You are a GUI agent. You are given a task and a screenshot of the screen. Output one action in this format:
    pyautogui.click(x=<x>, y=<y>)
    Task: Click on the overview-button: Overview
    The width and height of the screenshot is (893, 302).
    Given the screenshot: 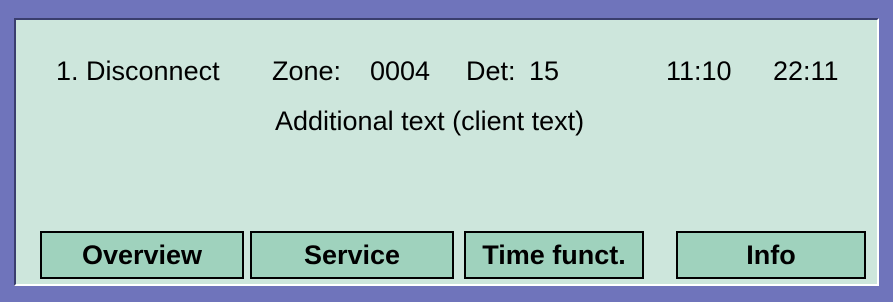 What is the action you would take?
    pyautogui.click(x=142, y=255)
    